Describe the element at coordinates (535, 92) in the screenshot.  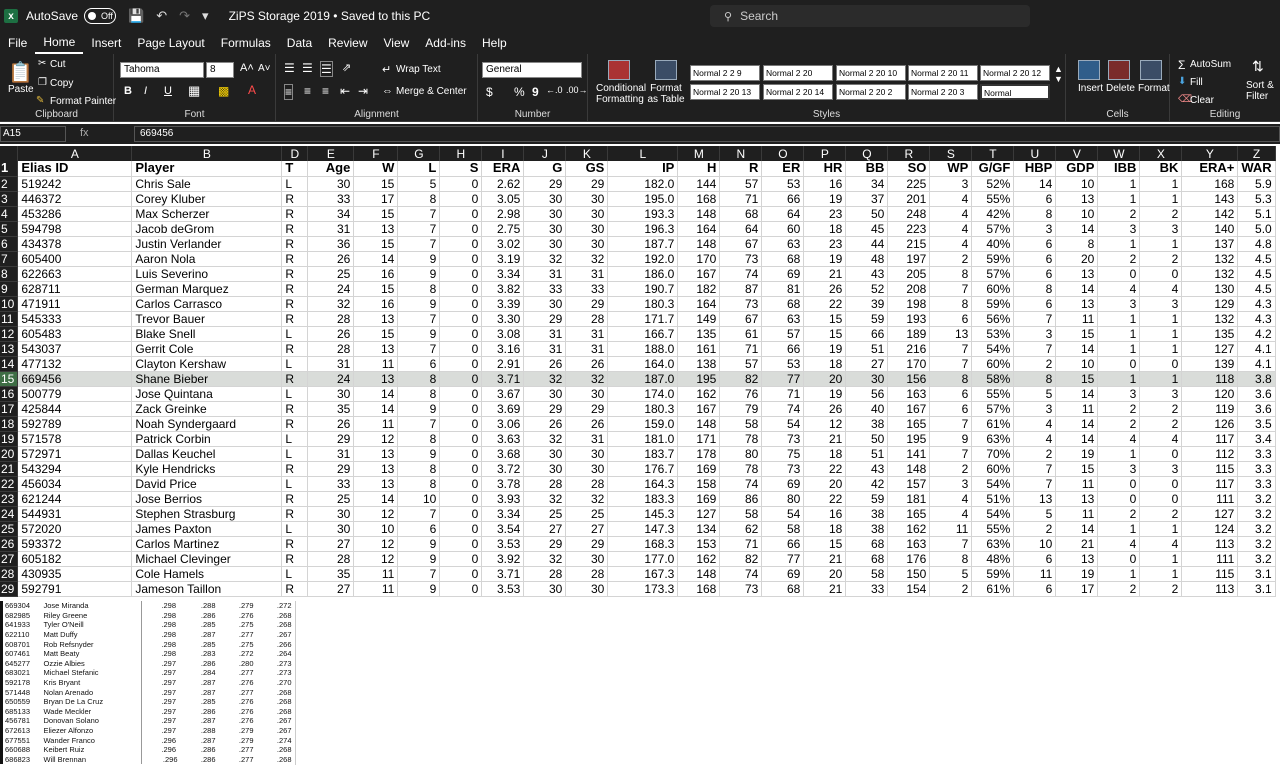
I see `comma-button: 9` at that location.